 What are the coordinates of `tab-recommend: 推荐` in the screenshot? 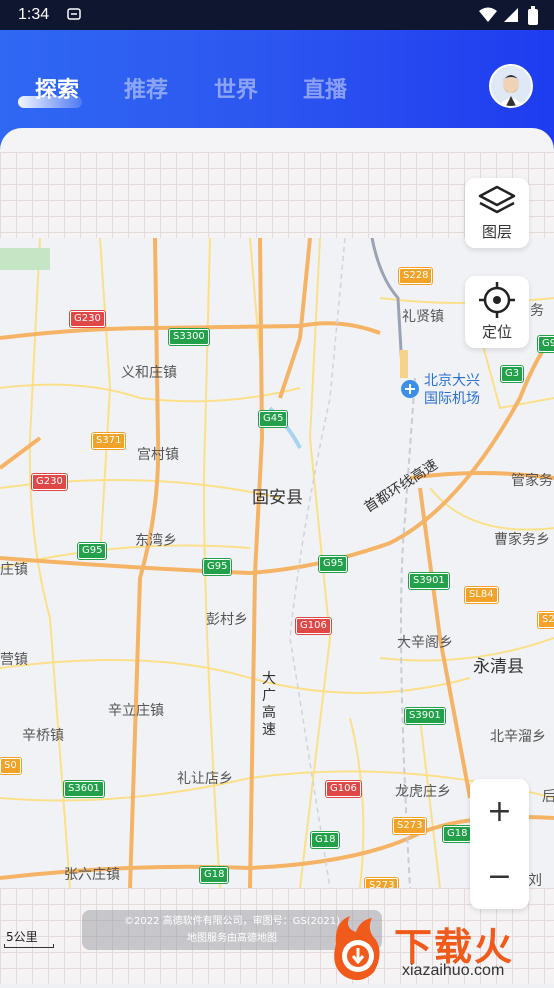 It's located at (146, 88).